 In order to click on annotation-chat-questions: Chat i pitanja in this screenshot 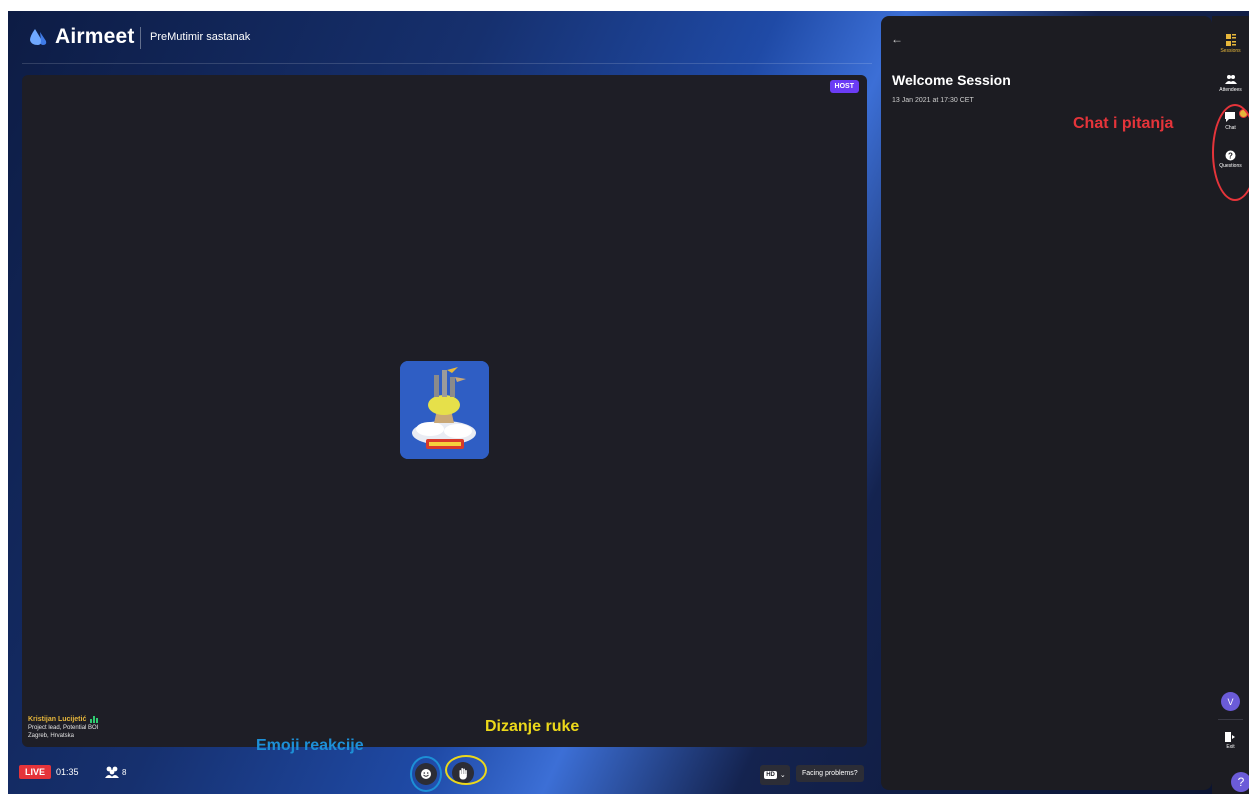, I will do `click(1123, 123)`.